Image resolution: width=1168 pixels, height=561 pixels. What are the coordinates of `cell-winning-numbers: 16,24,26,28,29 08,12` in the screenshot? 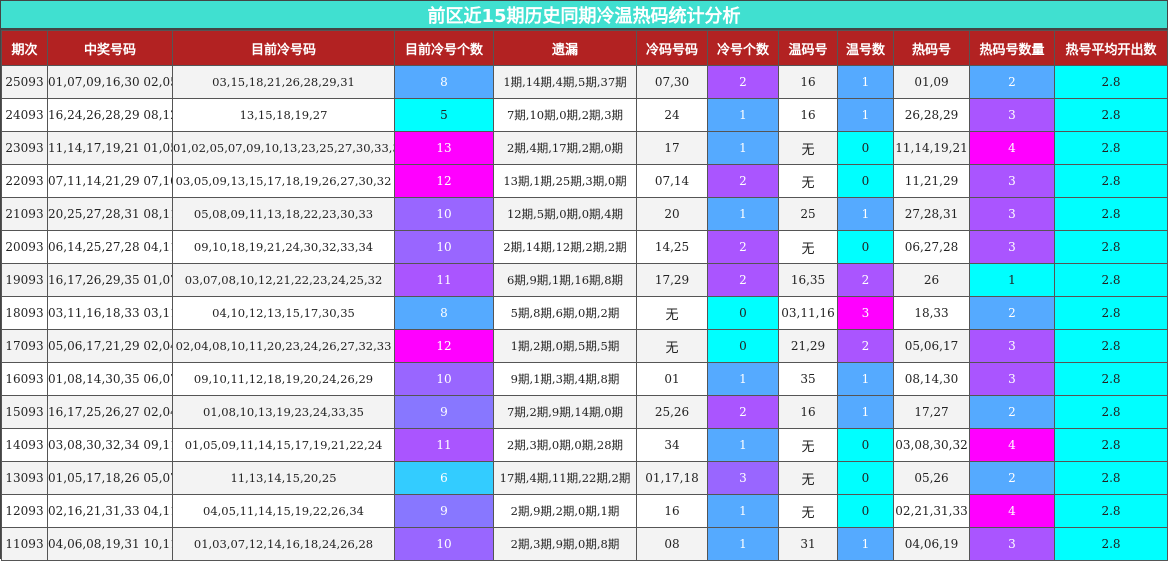 It's located at (110, 115).